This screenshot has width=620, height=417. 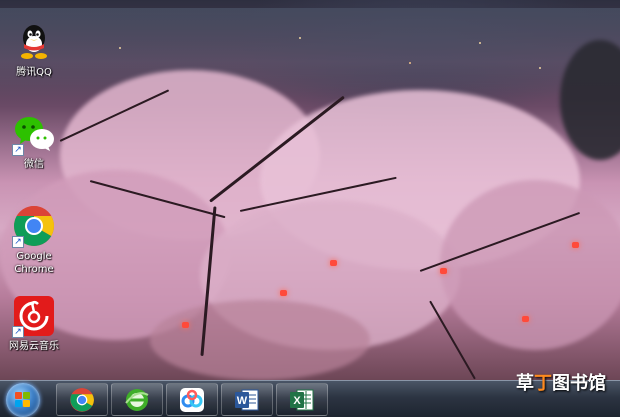 I want to click on windows-start-icon, so click(x=23, y=400).